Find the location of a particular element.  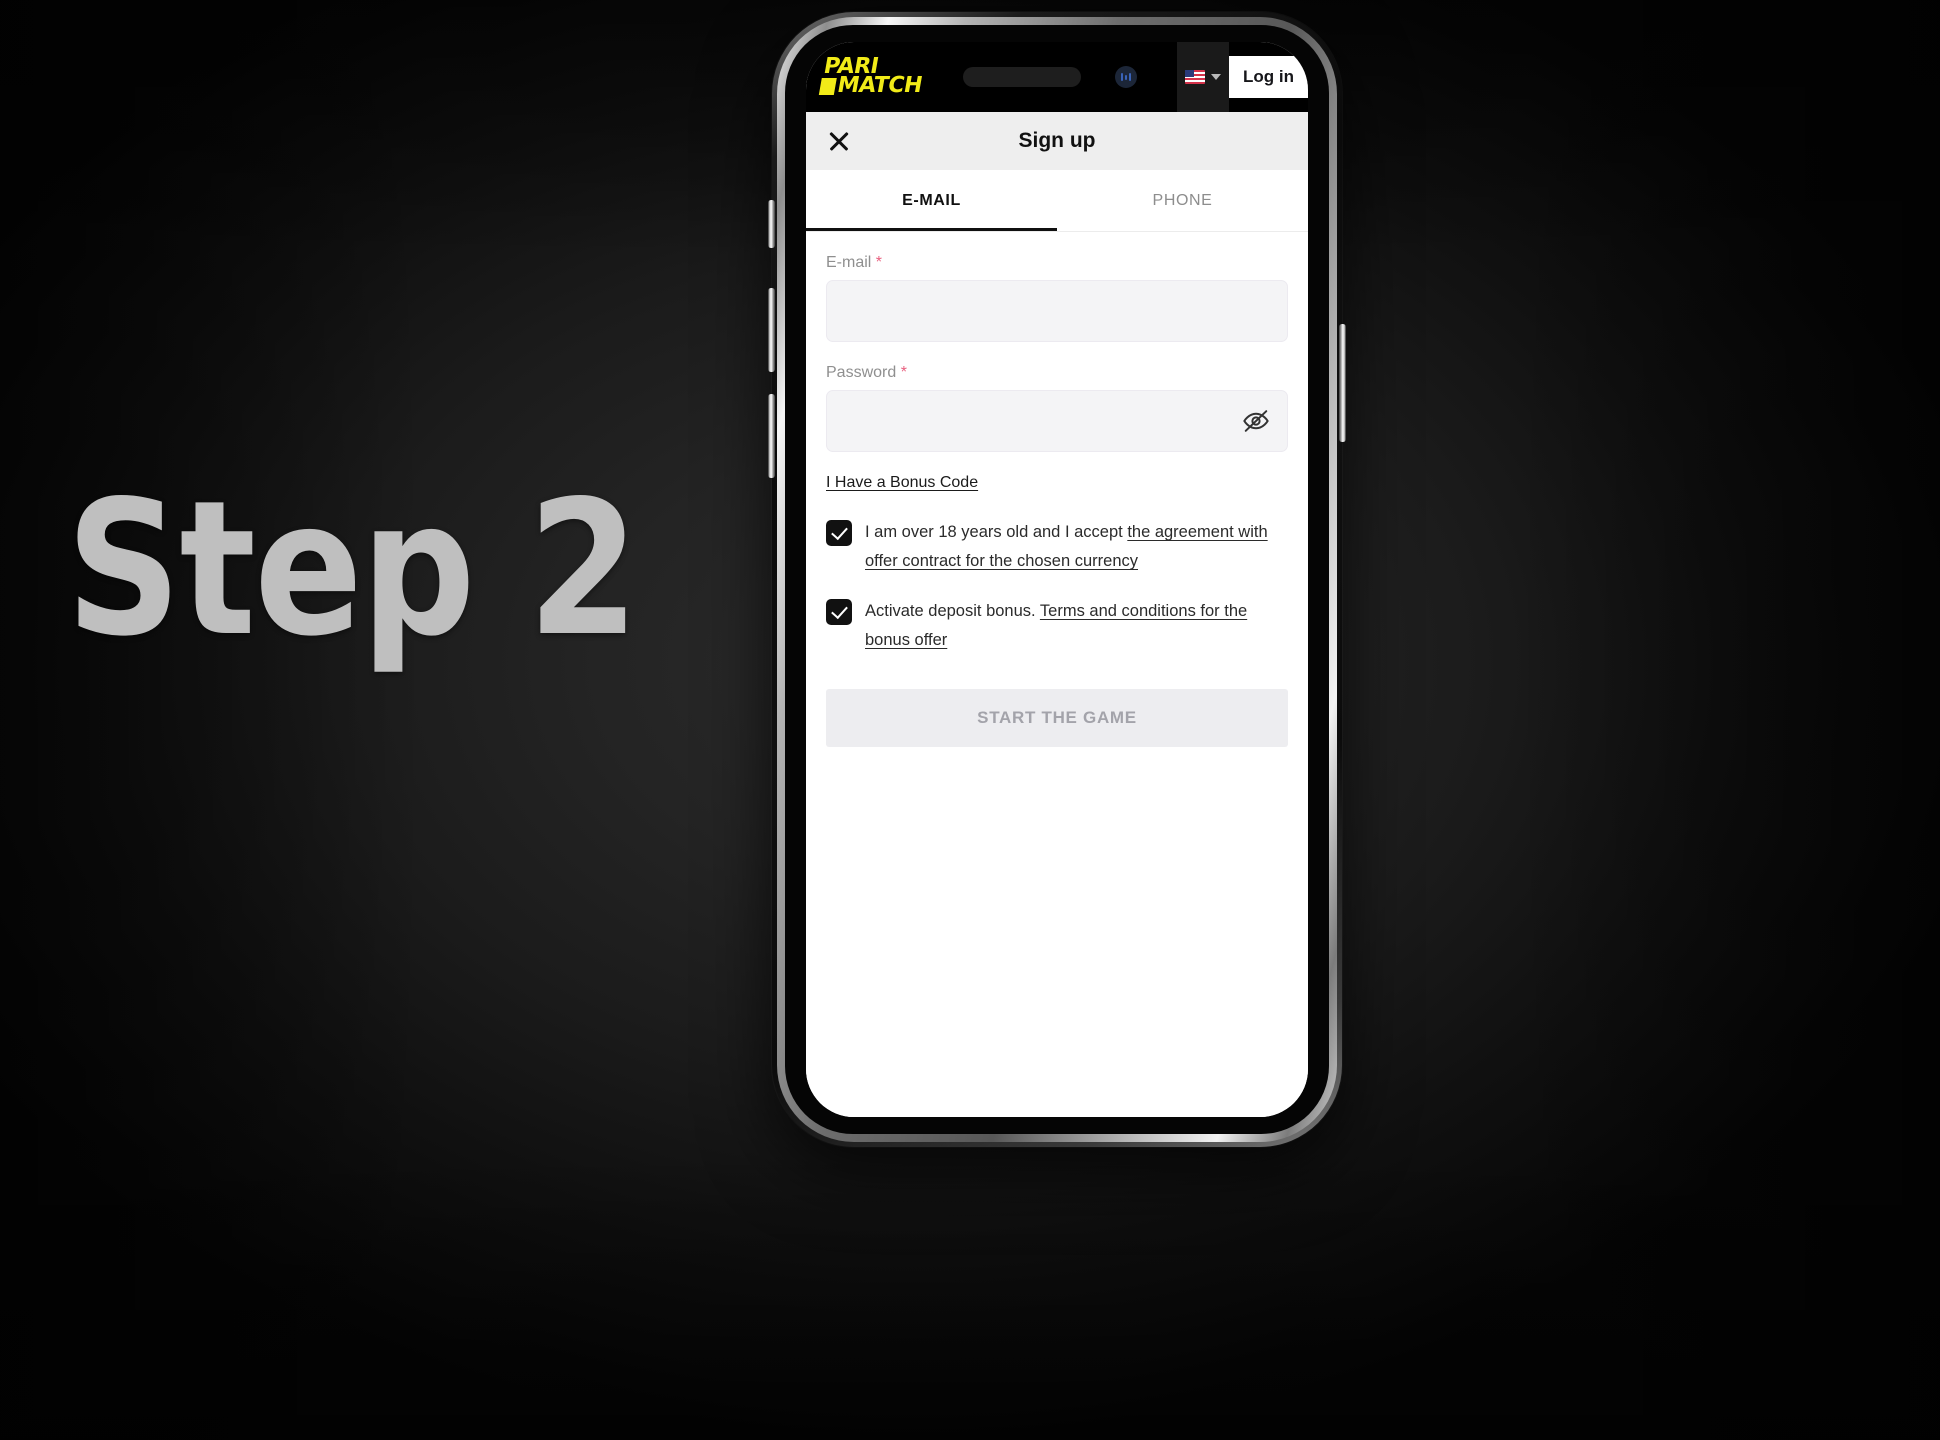

tab-email: E-MAIL is located at coordinates (931, 200).